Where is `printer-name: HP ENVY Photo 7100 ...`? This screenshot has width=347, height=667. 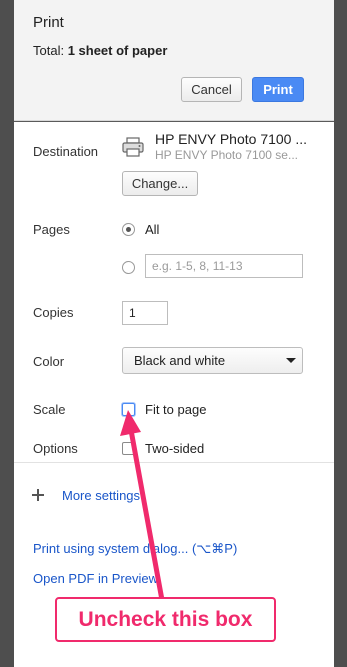 printer-name: HP ENVY Photo 7100 ... is located at coordinates (231, 139).